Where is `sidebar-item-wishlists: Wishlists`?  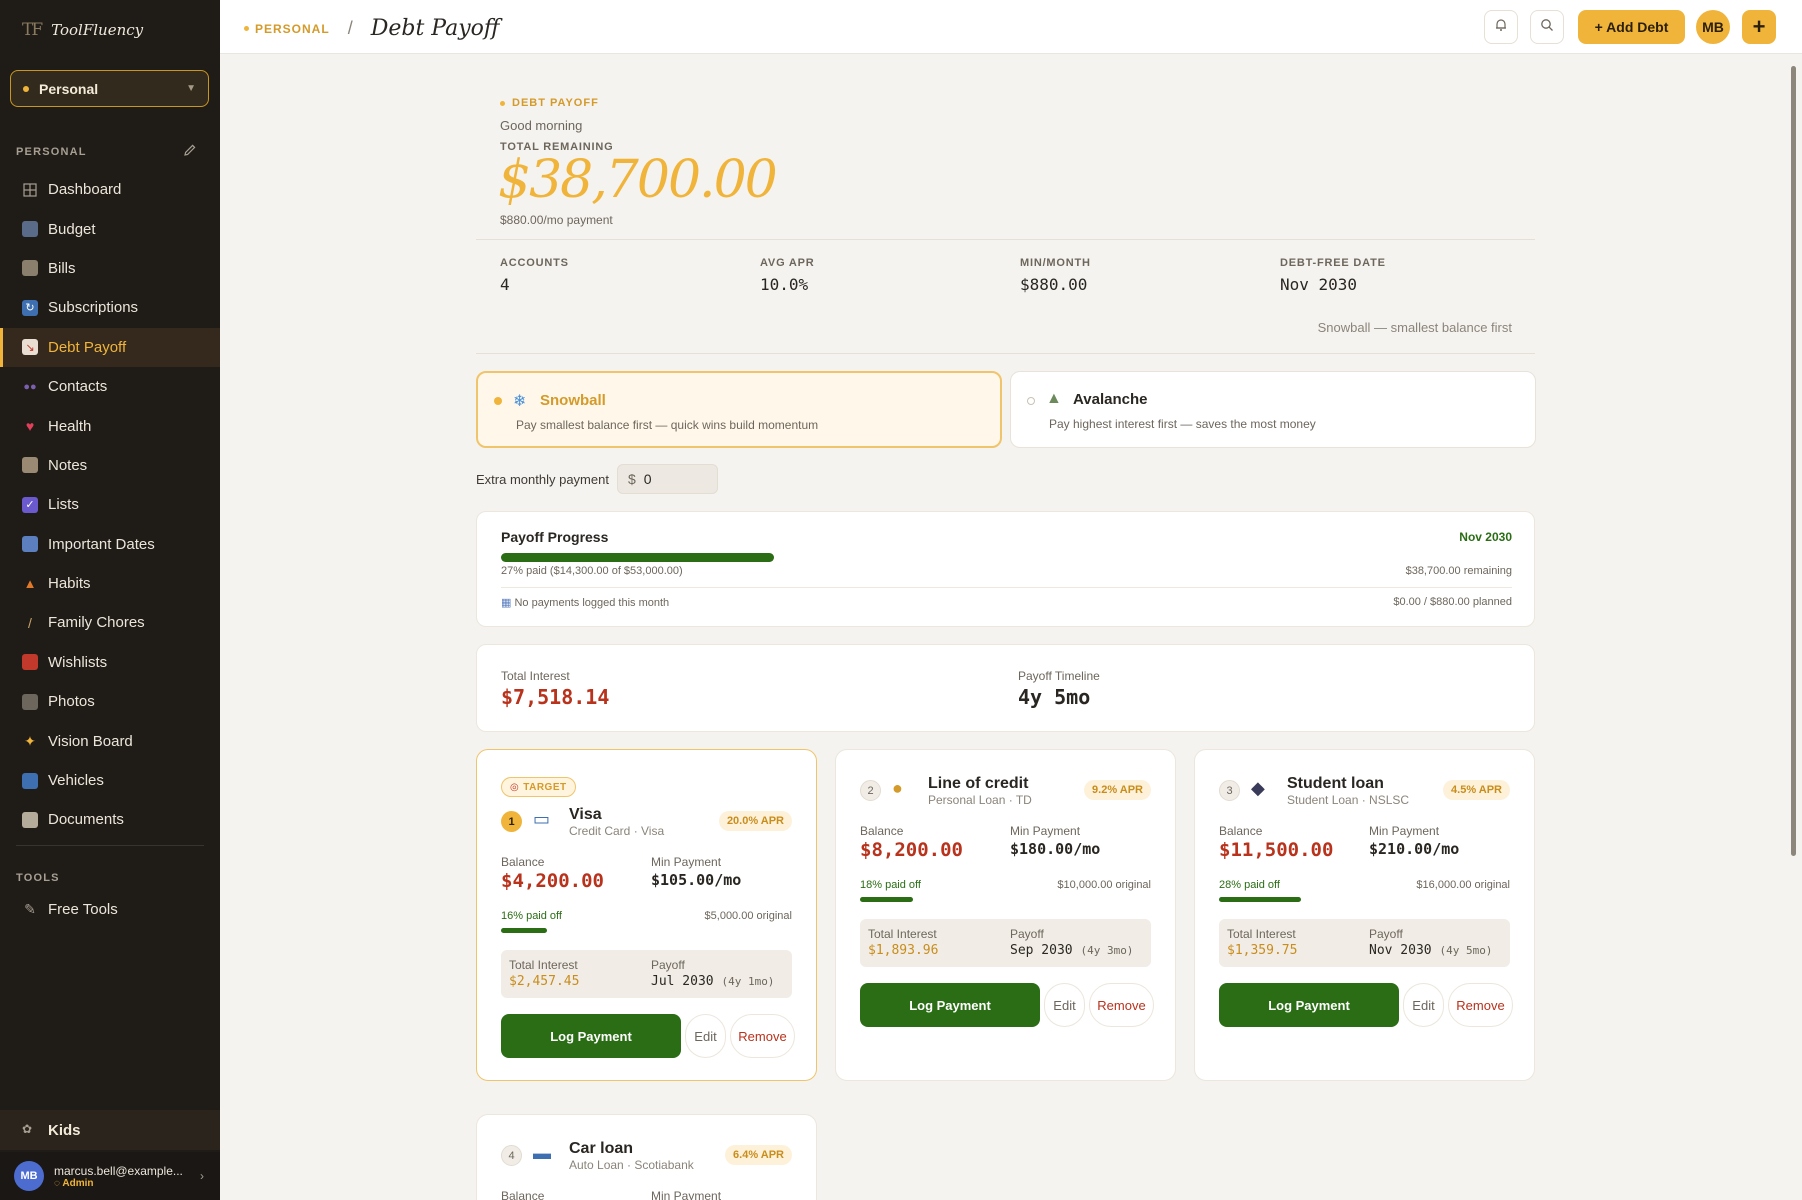
sidebar-item-wishlists: Wishlists is located at coordinates (110, 662).